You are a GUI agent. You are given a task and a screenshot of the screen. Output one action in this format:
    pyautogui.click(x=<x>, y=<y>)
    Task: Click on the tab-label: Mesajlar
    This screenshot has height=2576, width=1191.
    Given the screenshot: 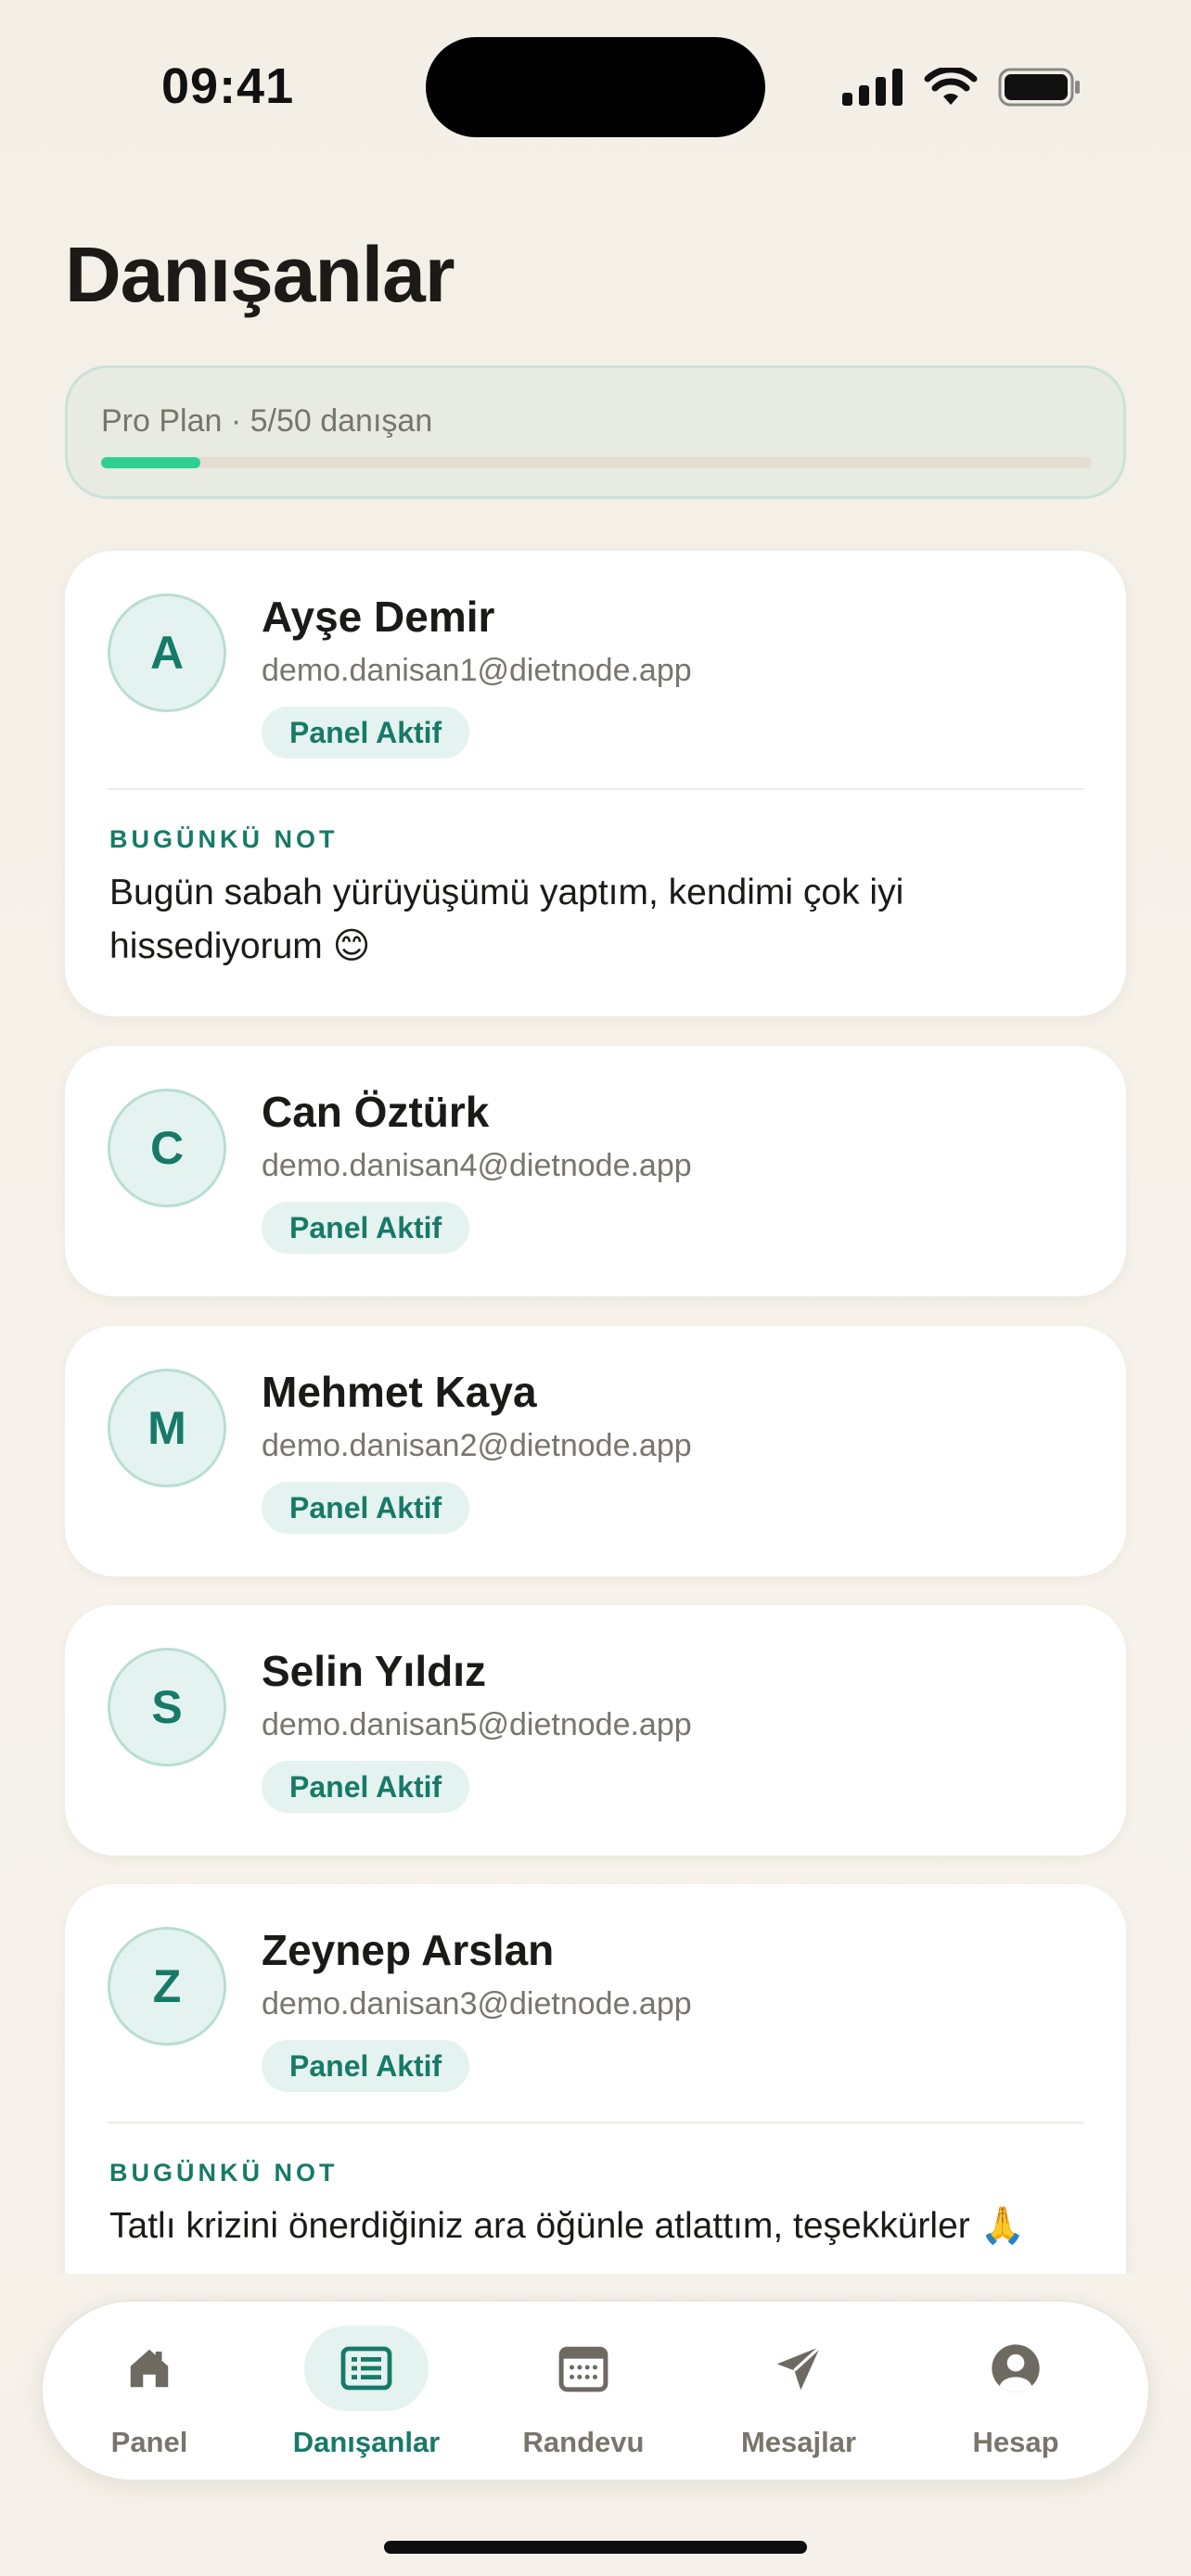 What is the action you would take?
    pyautogui.click(x=798, y=2442)
    